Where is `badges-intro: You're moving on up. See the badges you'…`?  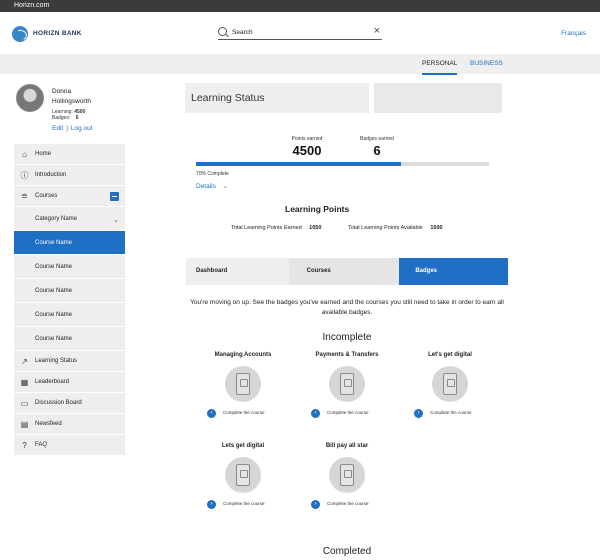
badges-intro: You're moving on up. See the badges you'… is located at coordinates (347, 307).